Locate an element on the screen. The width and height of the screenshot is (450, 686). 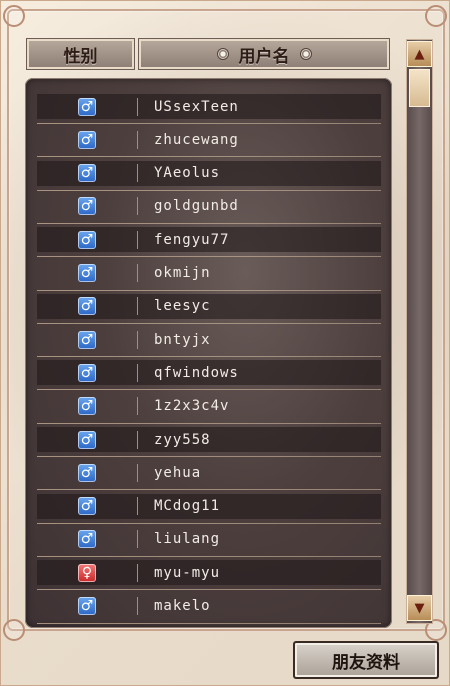
friend-info-label: 朋友资料 is located at coordinates (366, 662).